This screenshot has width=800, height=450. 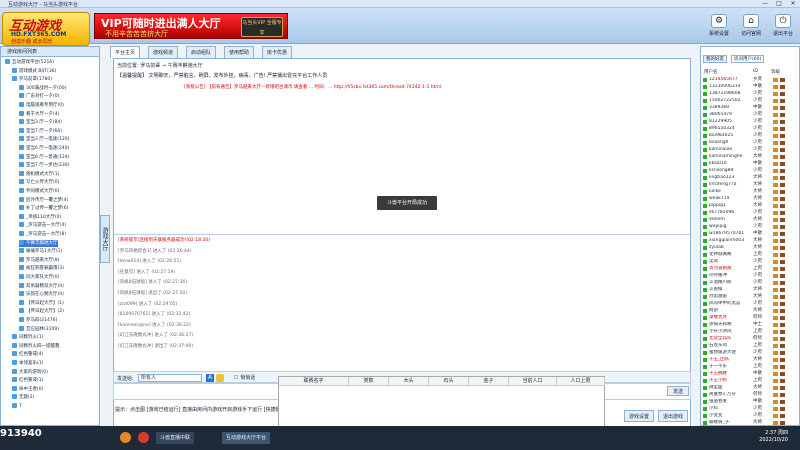 What do you see at coordinates (40, 217) in the screenshot?
I see `room-tree-item: _单挑110大厅(0)` at bounding box center [40, 217].